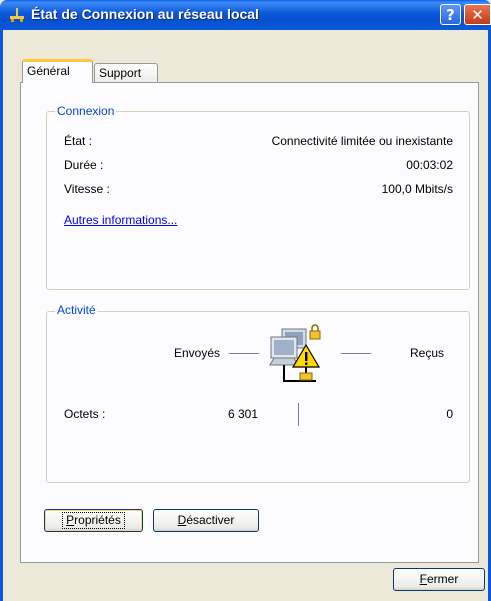 The height and width of the screenshot is (601, 491). Describe the element at coordinates (417, 189) in the screenshot. I see `speed-value: 100,0 Mbits/s` at that location.